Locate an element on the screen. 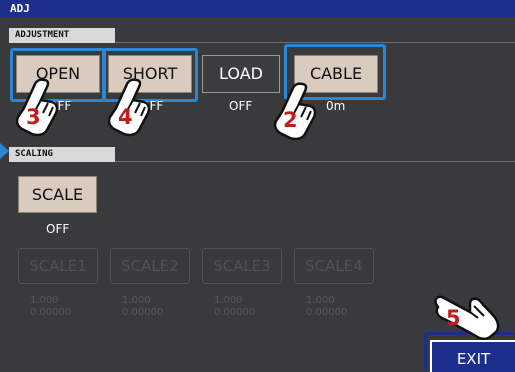 This screenshot has height=372, width=515. section-label-scaling: SCALING is located at coordinates (62, 154).